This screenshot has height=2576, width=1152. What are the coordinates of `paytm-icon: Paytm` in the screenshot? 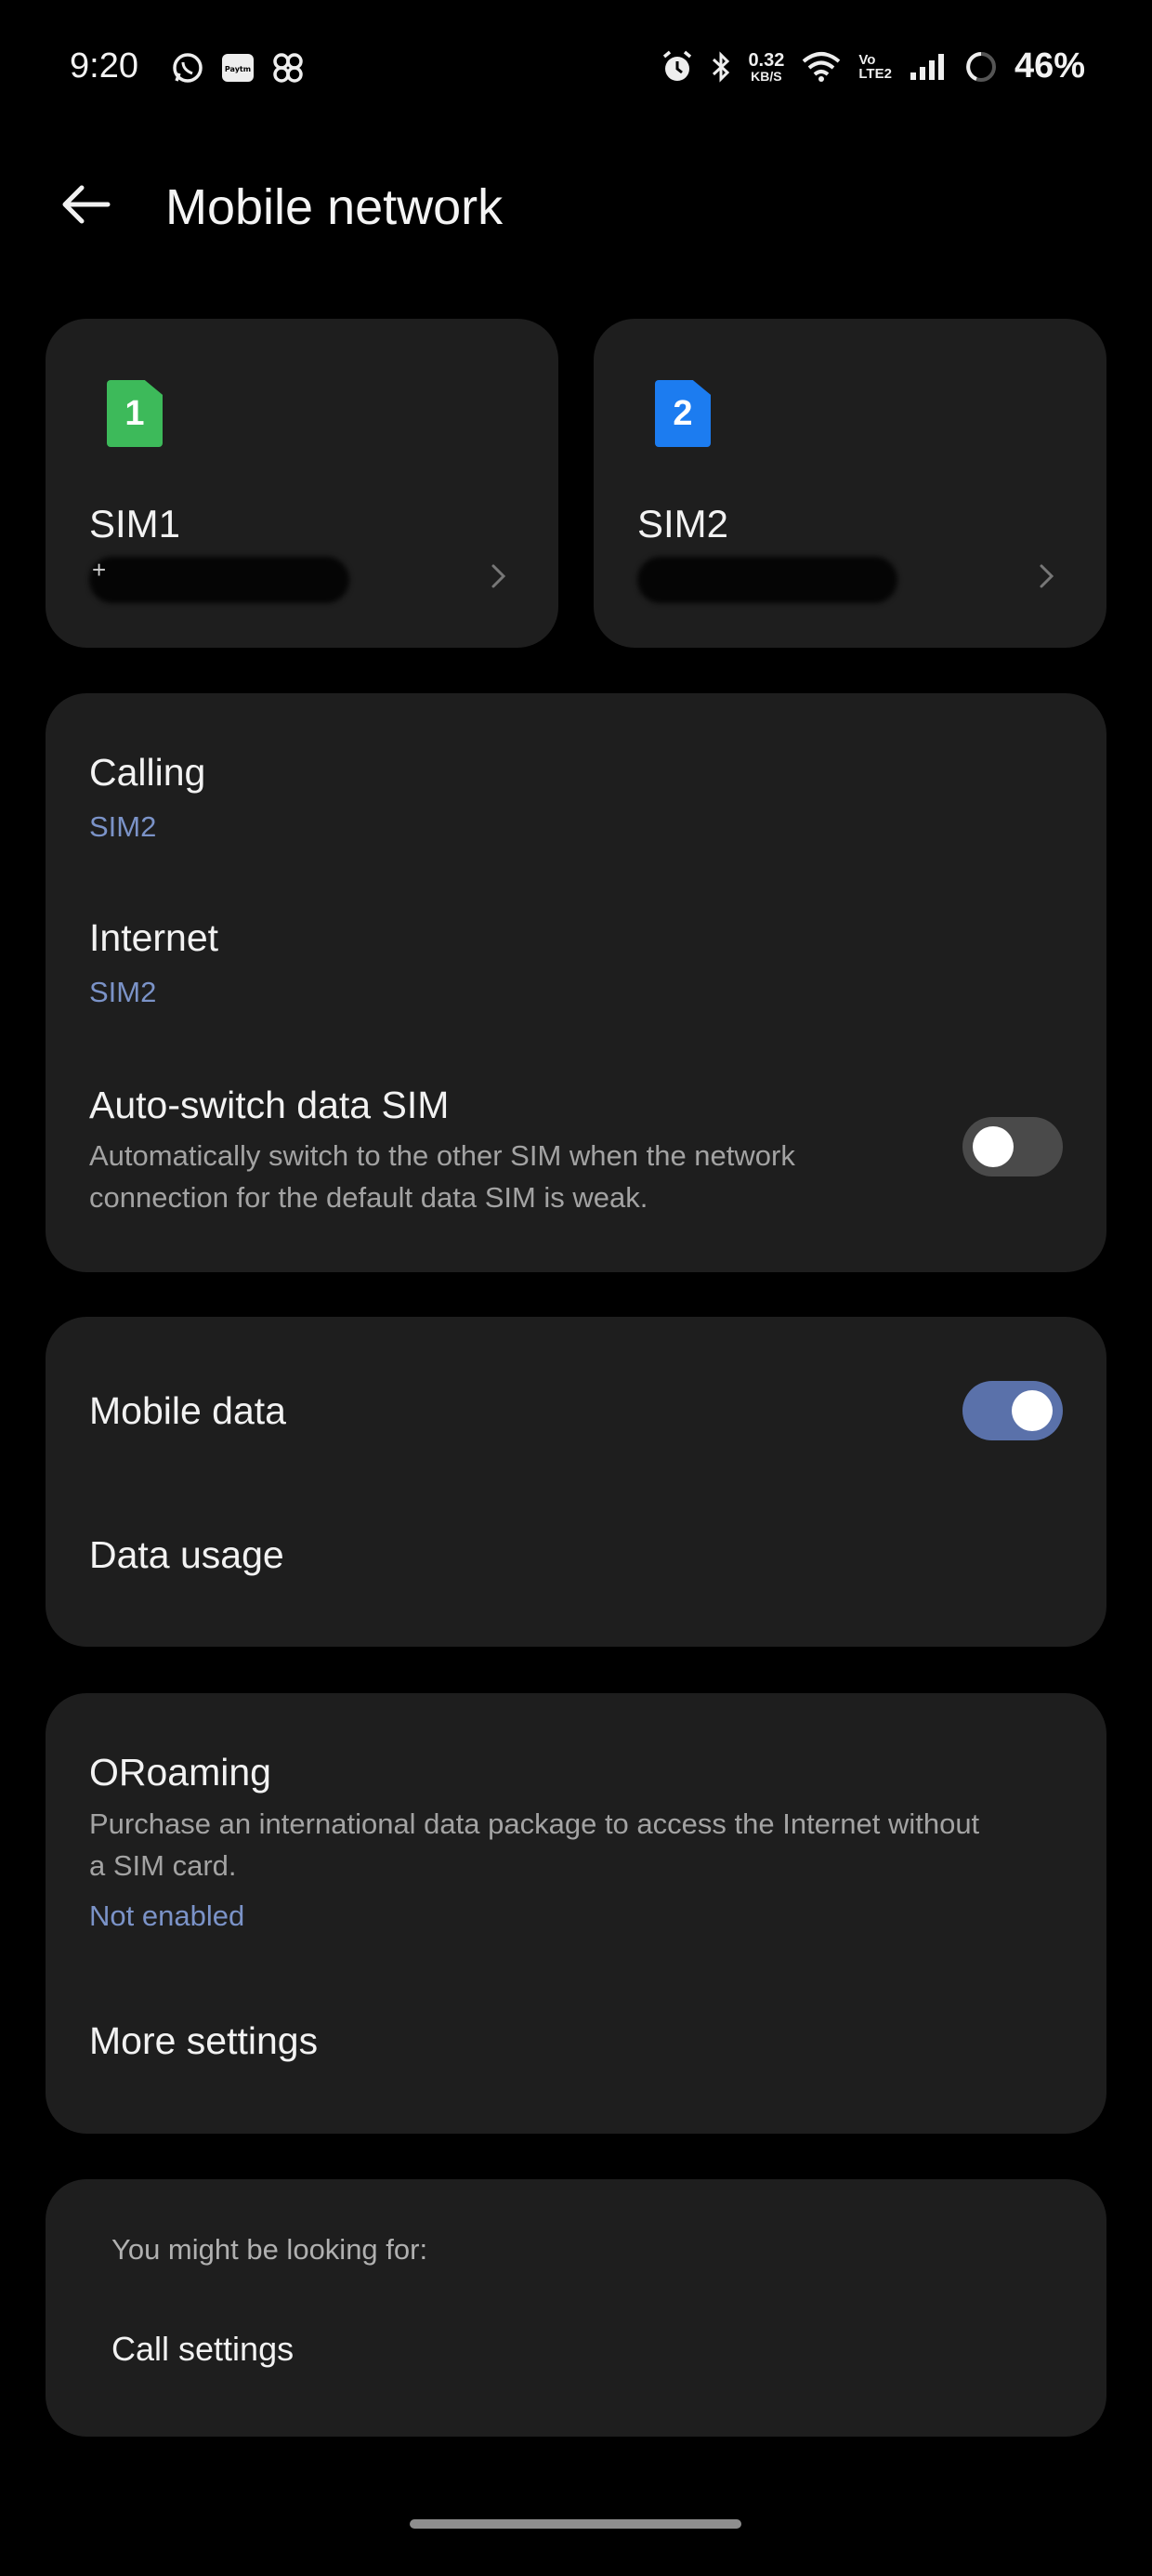 It's located at (237, 67).